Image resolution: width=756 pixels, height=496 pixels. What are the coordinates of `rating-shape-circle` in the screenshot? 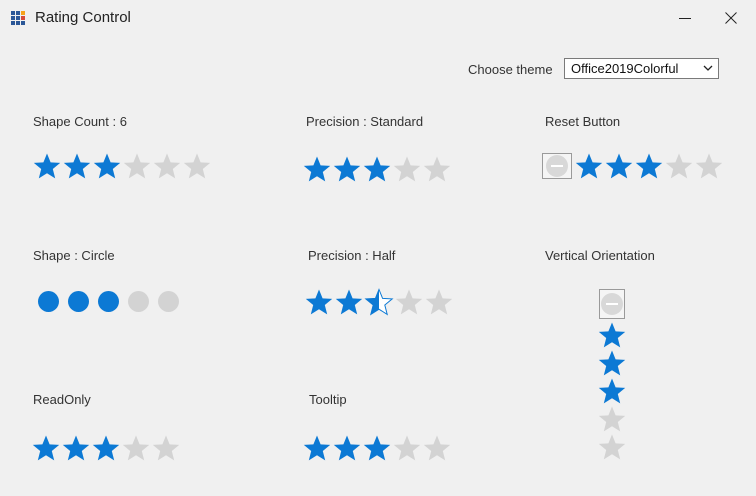 It's located at (113, 301).